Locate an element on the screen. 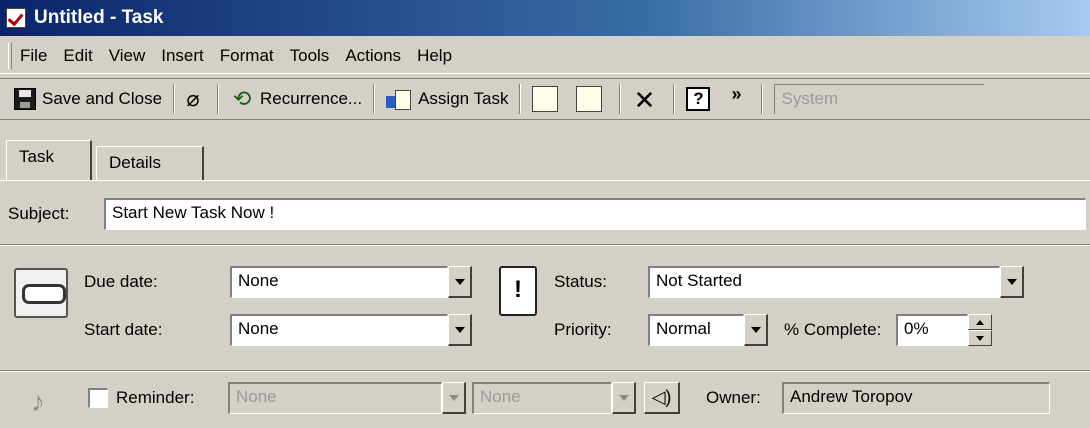 The width and height of the screenshot is (1090, 428). start-date-input: None is located at coordinates (339, 330).